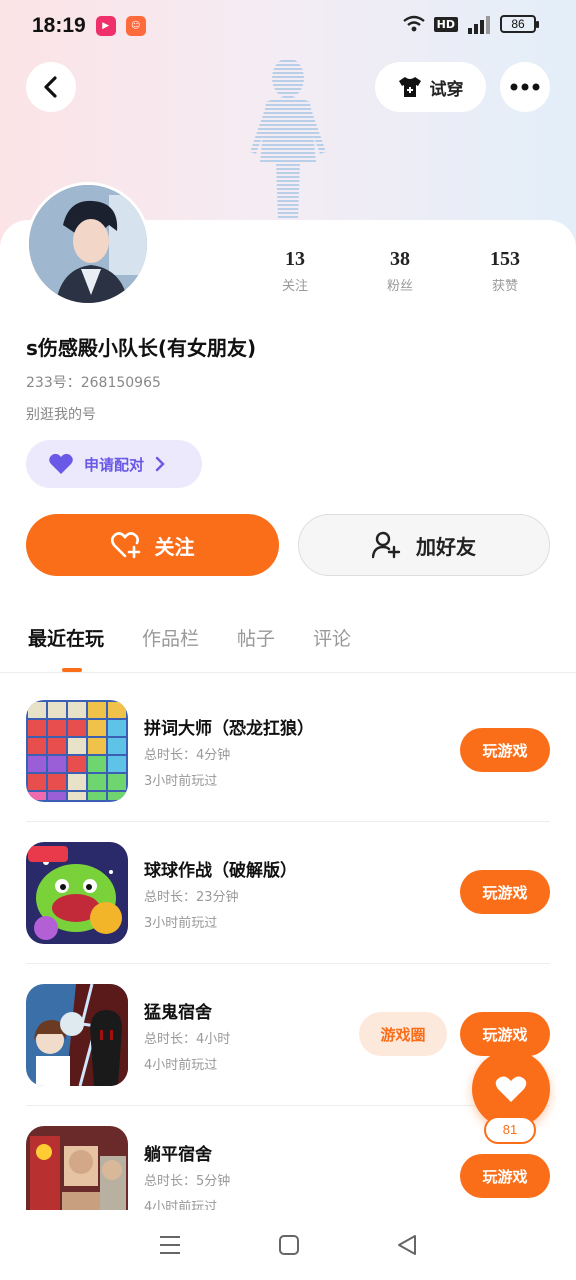 Image resolution: width=576 pixels, height=1280 pixels. I want to click on list-item: 球球作战（破解版） 总时长：23分钟 3小时前玩过 玩游戏, so click(288, 893).